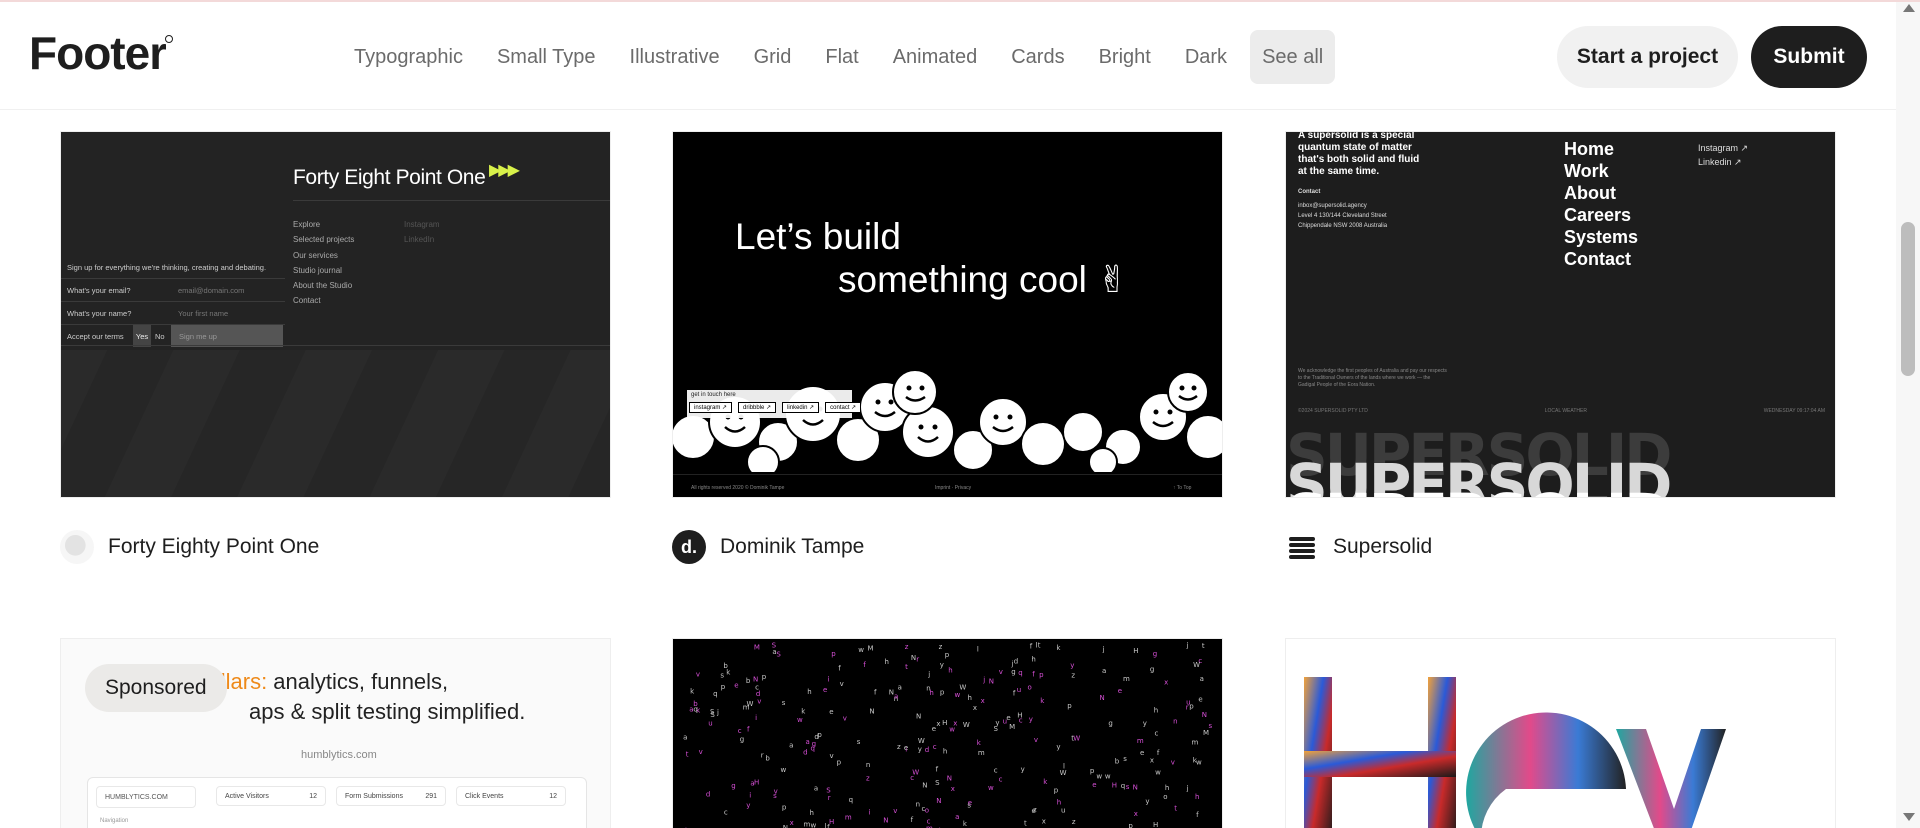 This screenshot has height=828, width=1920. I want to click on nav-grid: Grid, so click(773, 57).